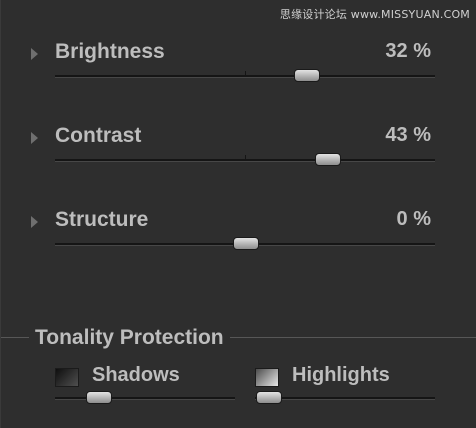 The image size is (476, 428). I want to click on highlights-slider, so click(345, 397).